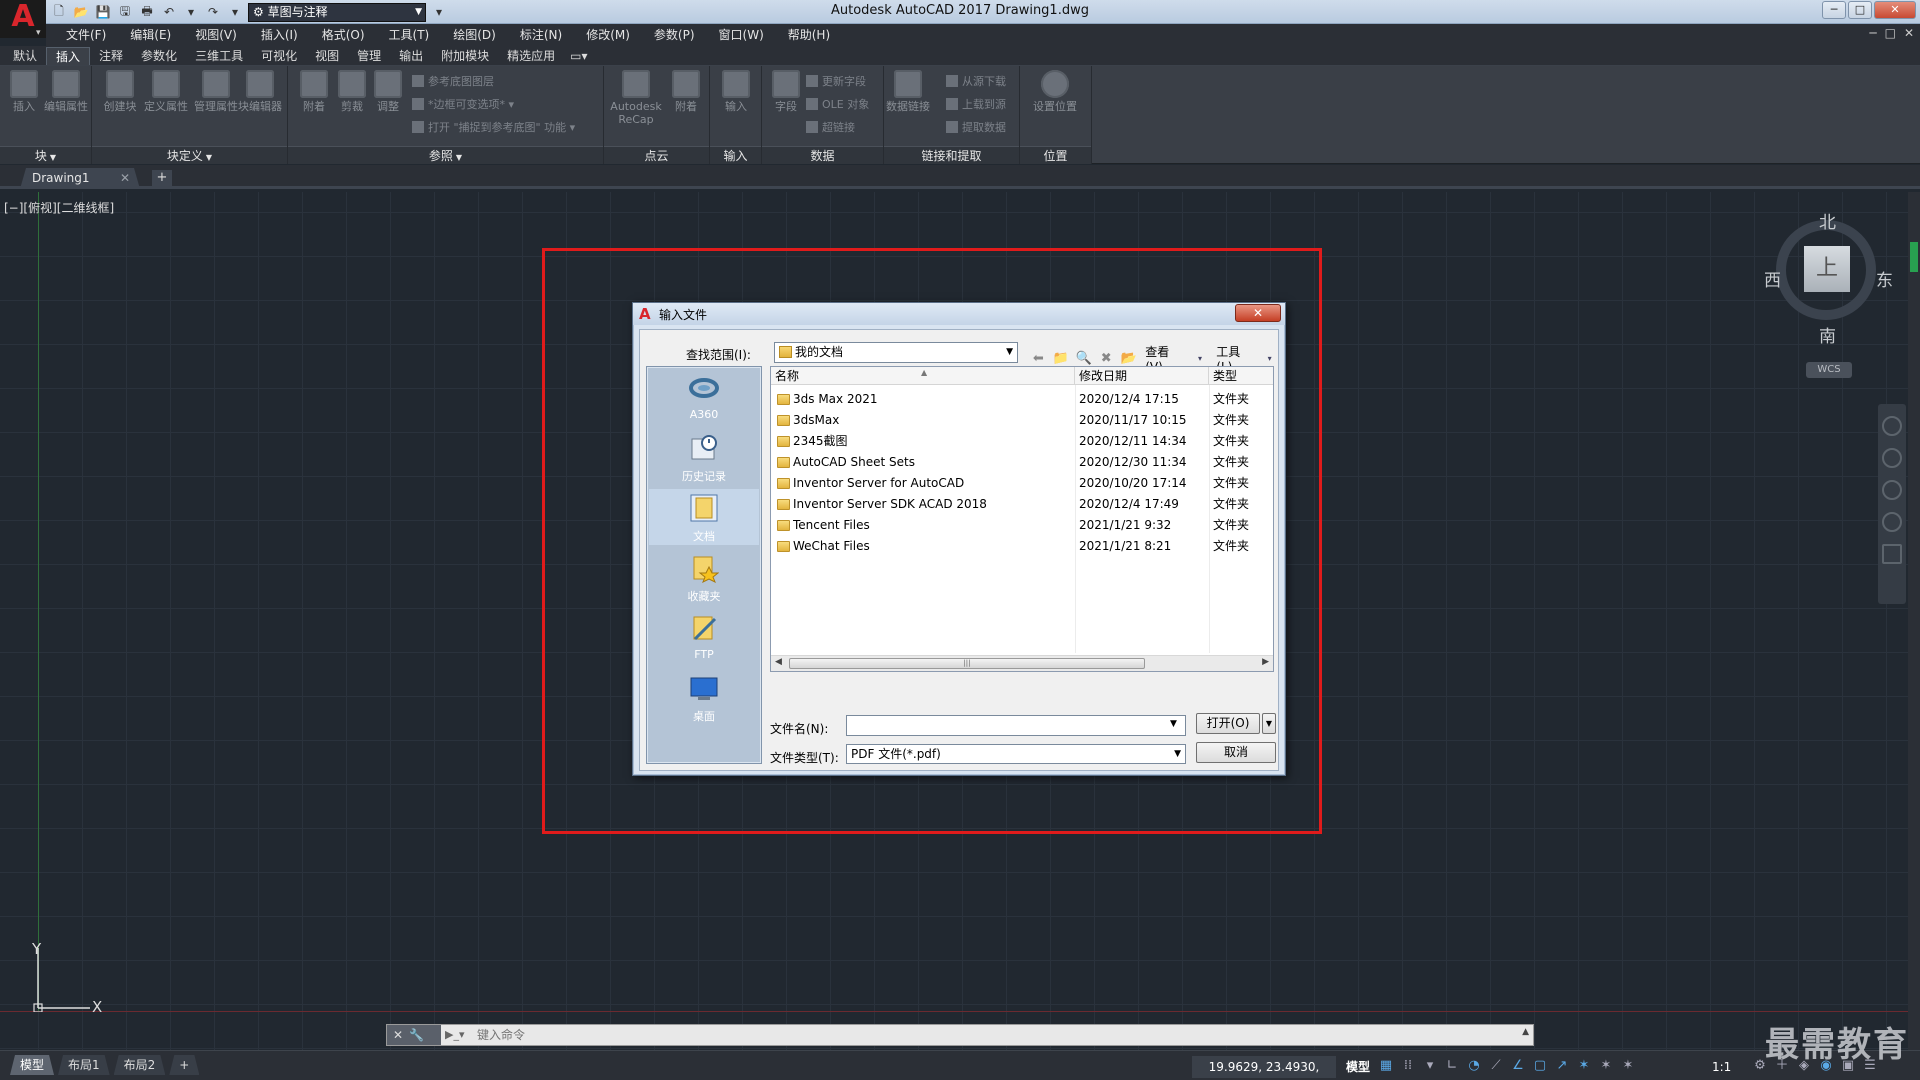 The width and height of the screenshot is (1920, 1080). What do you see at coordinates (1055, 155) in the screenshot?
I see `panel-title-location: 位置` at bounding box center [1055, 155].